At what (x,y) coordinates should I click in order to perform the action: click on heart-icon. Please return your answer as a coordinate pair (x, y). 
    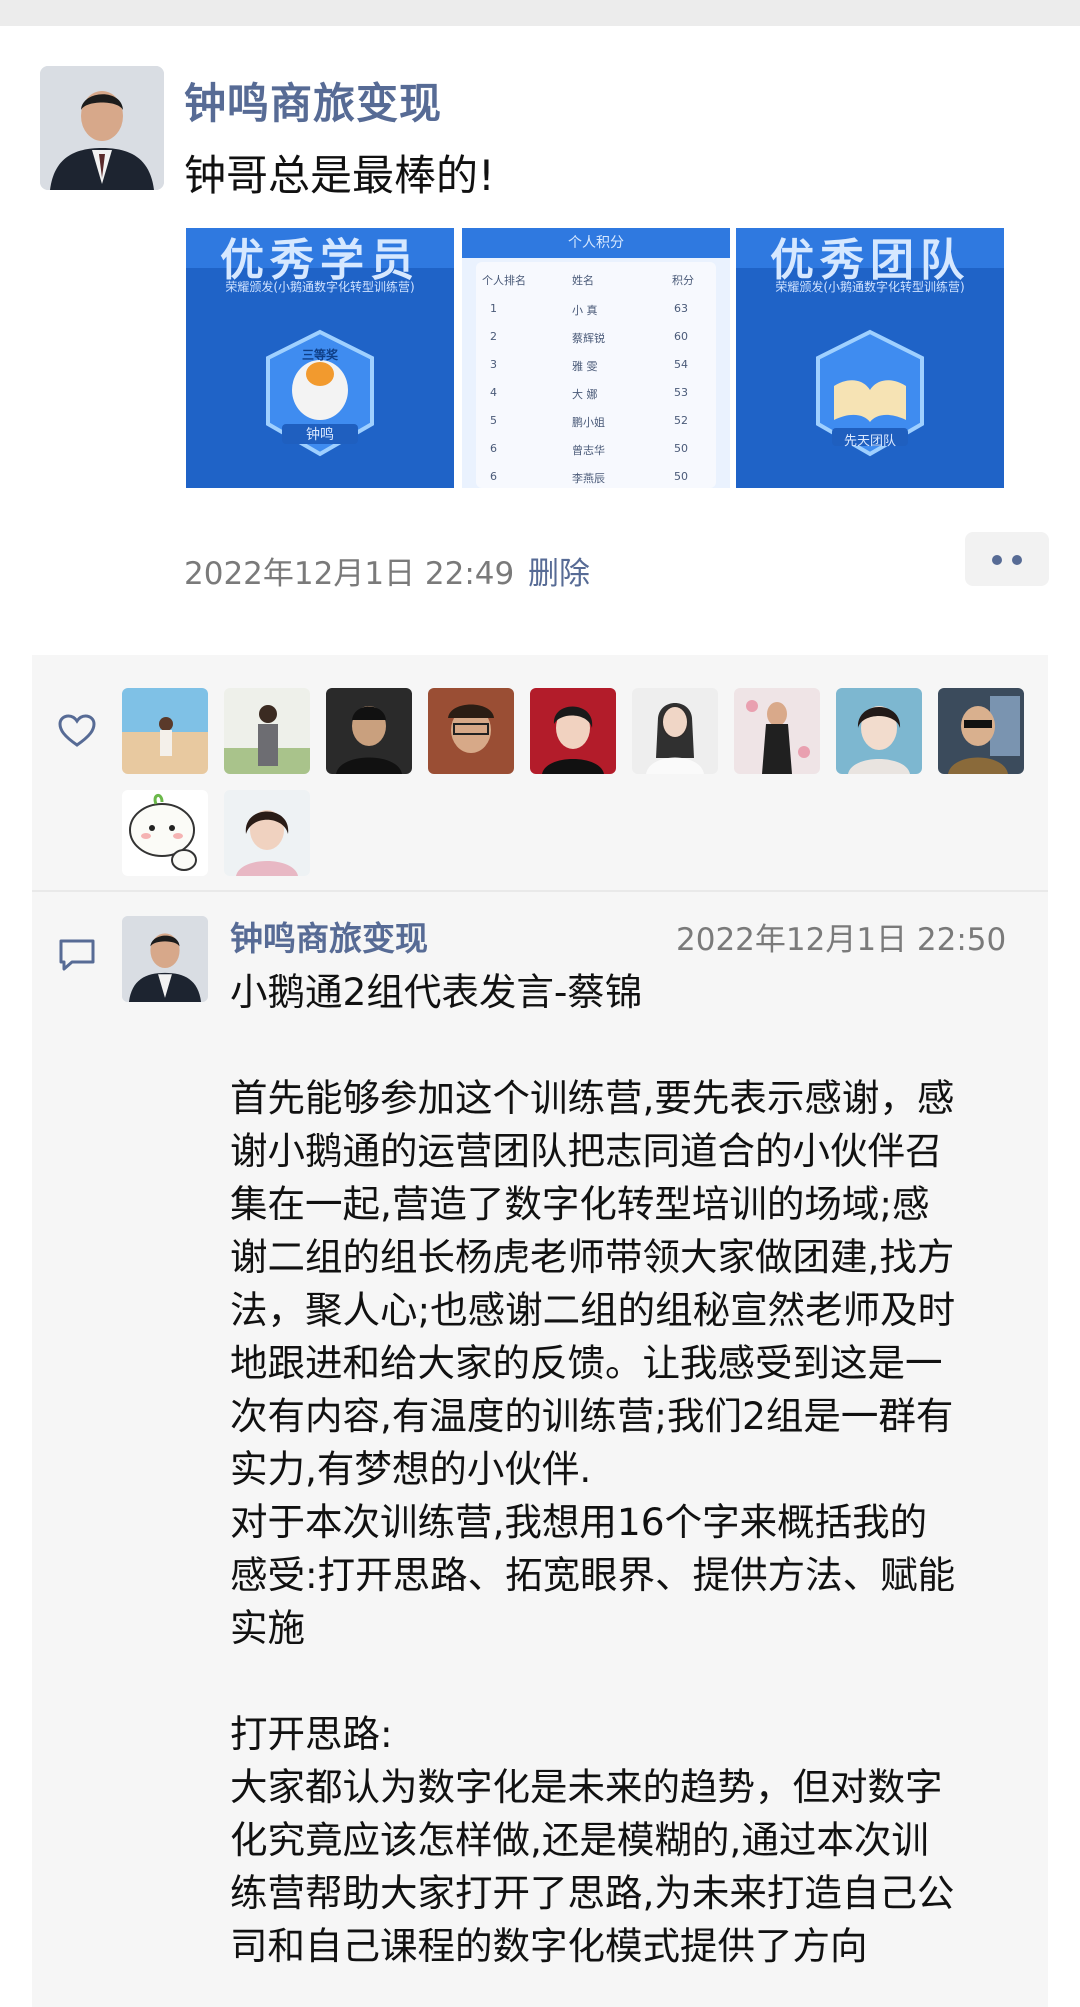
    Looking at the image, I should click on (77, 730).